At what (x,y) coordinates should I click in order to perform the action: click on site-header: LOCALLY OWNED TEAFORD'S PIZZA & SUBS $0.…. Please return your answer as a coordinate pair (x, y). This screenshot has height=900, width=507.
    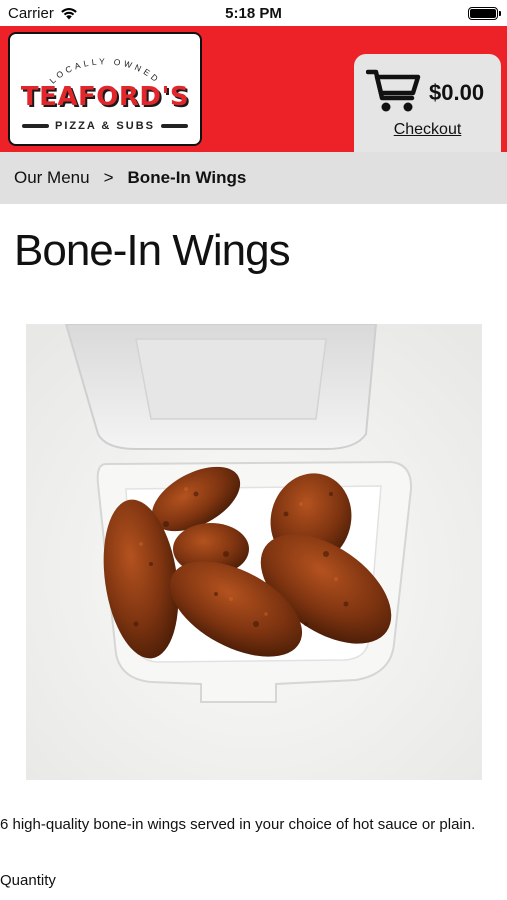
    Looking at the image, I should click on (253, 89).